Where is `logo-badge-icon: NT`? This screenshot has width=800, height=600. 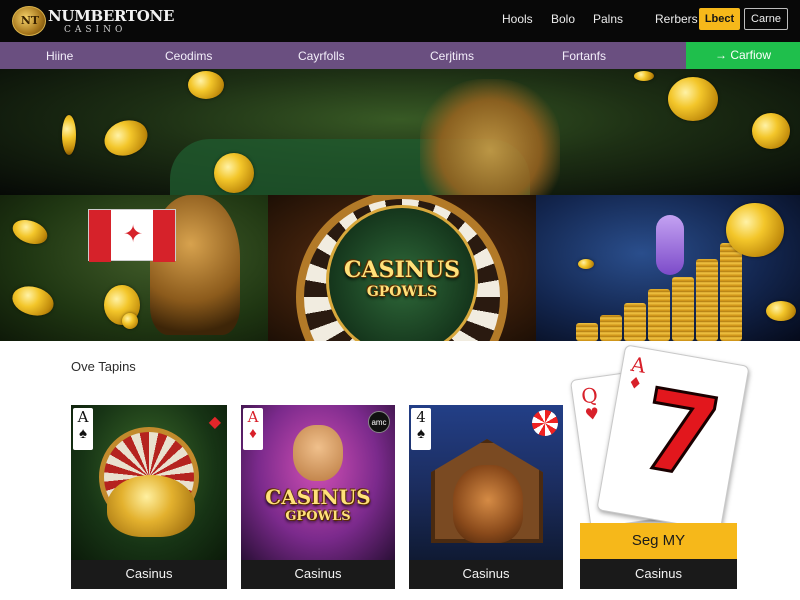
logo-badge-icon: NT is located at coordinates (29, 21).